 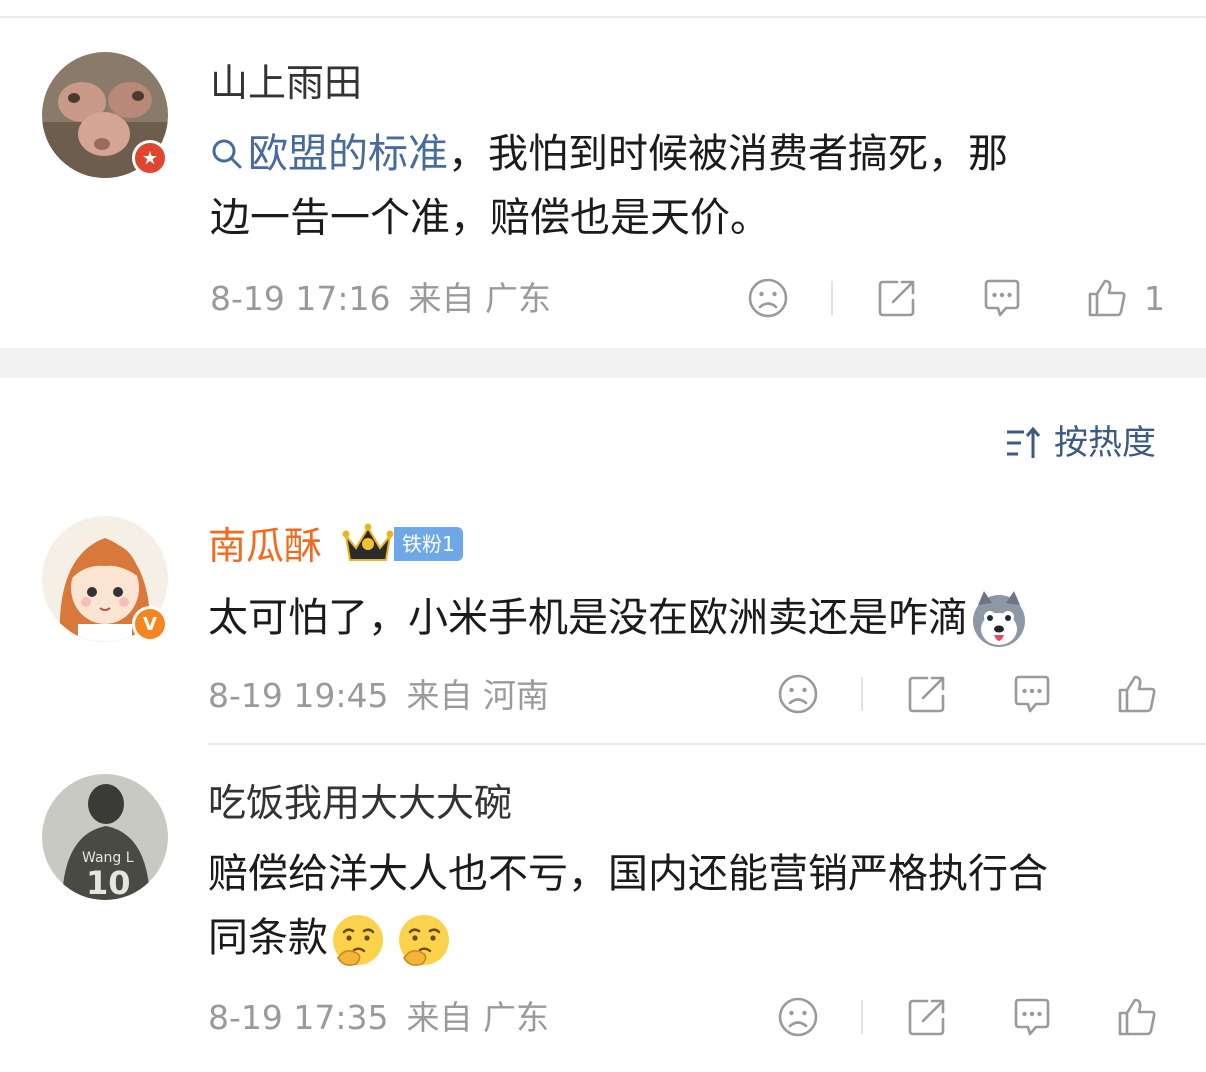 I want to click on timestamp: 8-19 17:35, so click(x=298, y=1017).